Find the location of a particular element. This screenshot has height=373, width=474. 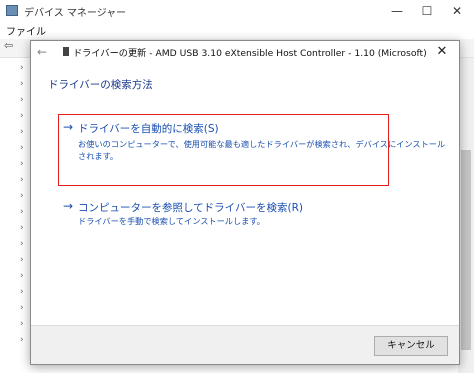

window-close-button: ✕ is located at coordinates (457, 11).